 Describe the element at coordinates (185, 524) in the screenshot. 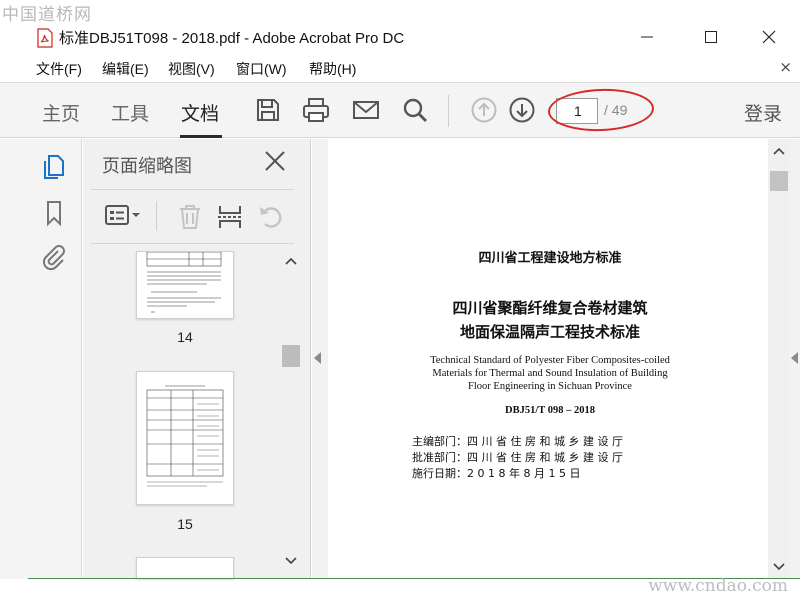

I see `page-number-label: 15` at that location.